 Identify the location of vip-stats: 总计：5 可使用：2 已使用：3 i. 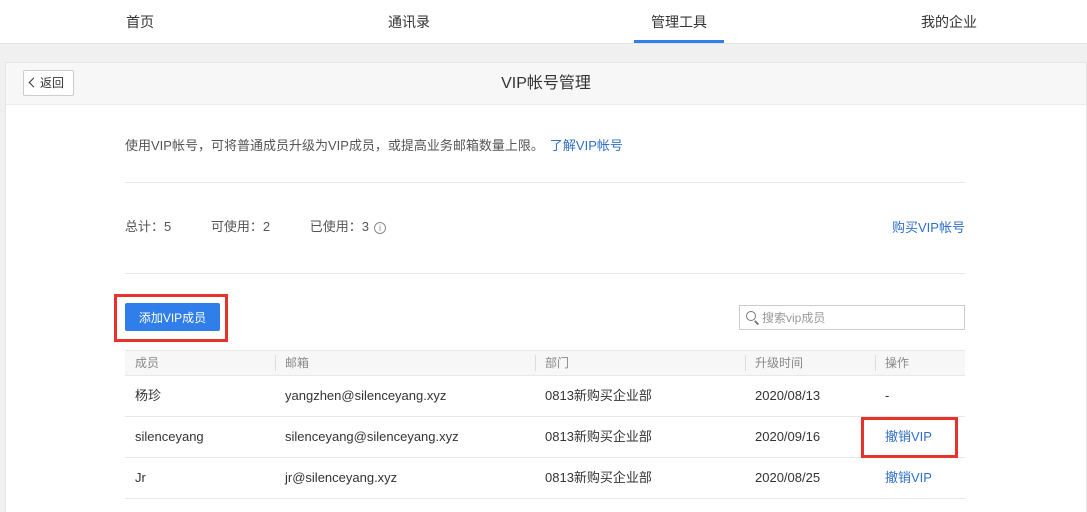
(255, 225).